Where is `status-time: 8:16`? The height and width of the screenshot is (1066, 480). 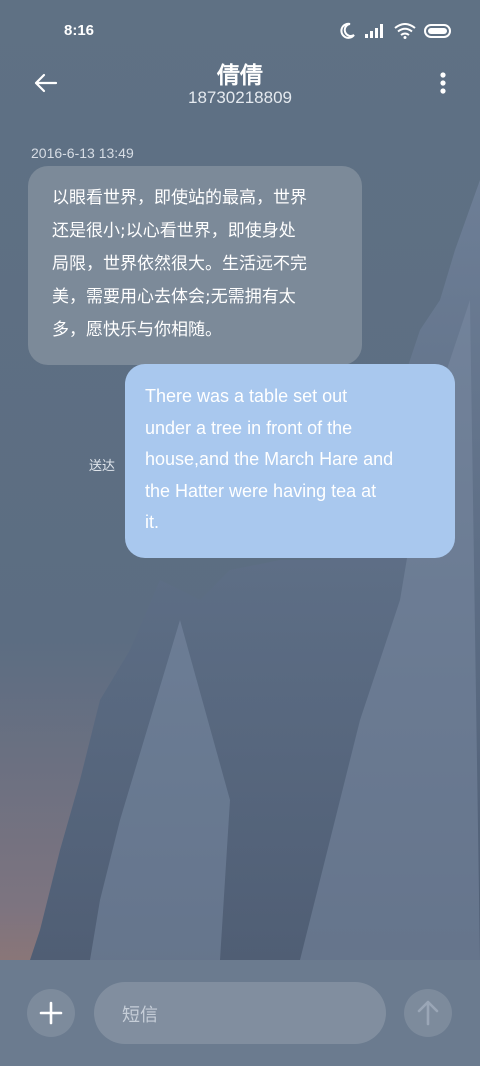
status-time: 8:16 is located at coordinates (79, 30).